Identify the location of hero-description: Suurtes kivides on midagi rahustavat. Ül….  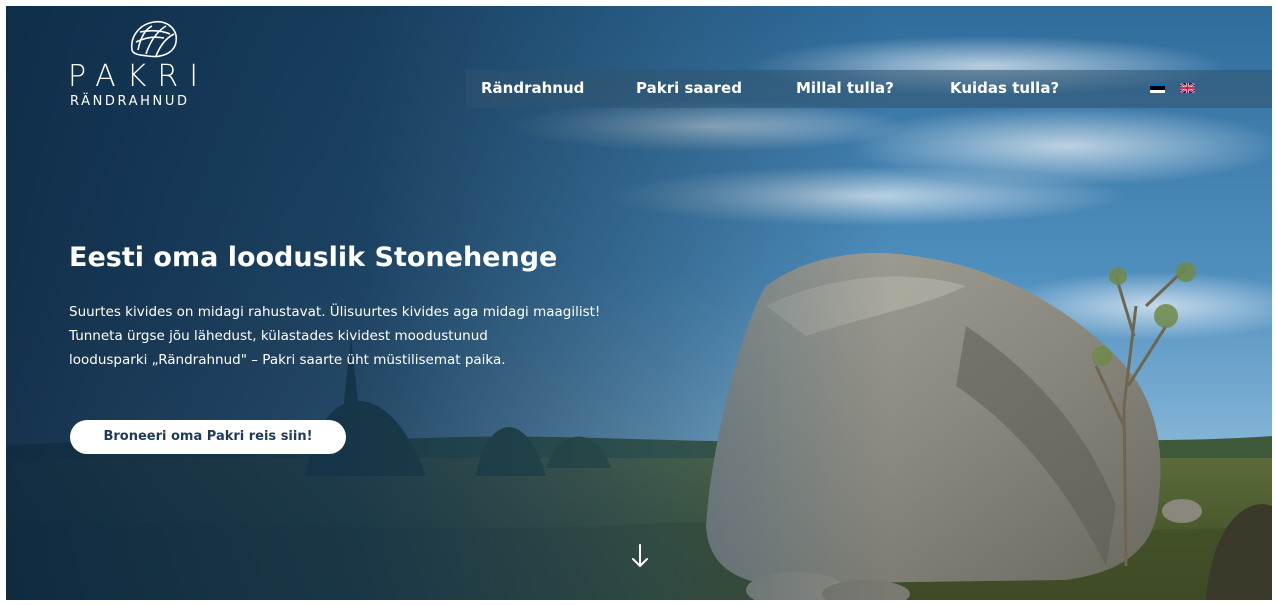
(419, 336).